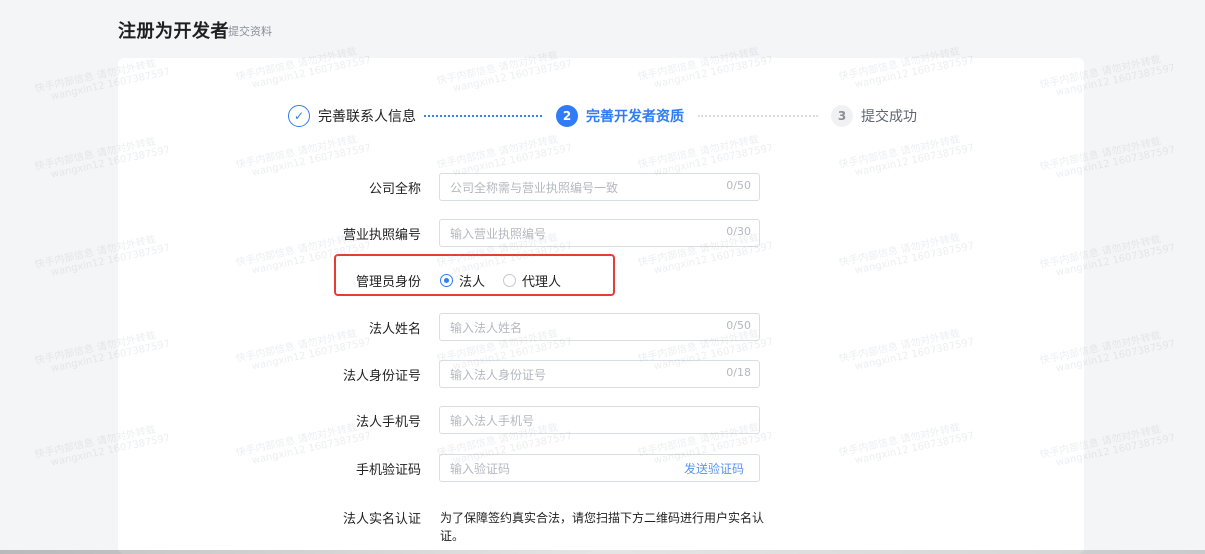 Image resolution: width=1205 pixels, height=554 pixels. Describe the element at coordinates (738, 325) in the screenshot. I see `legal-name-counter: 0/50` at that location.